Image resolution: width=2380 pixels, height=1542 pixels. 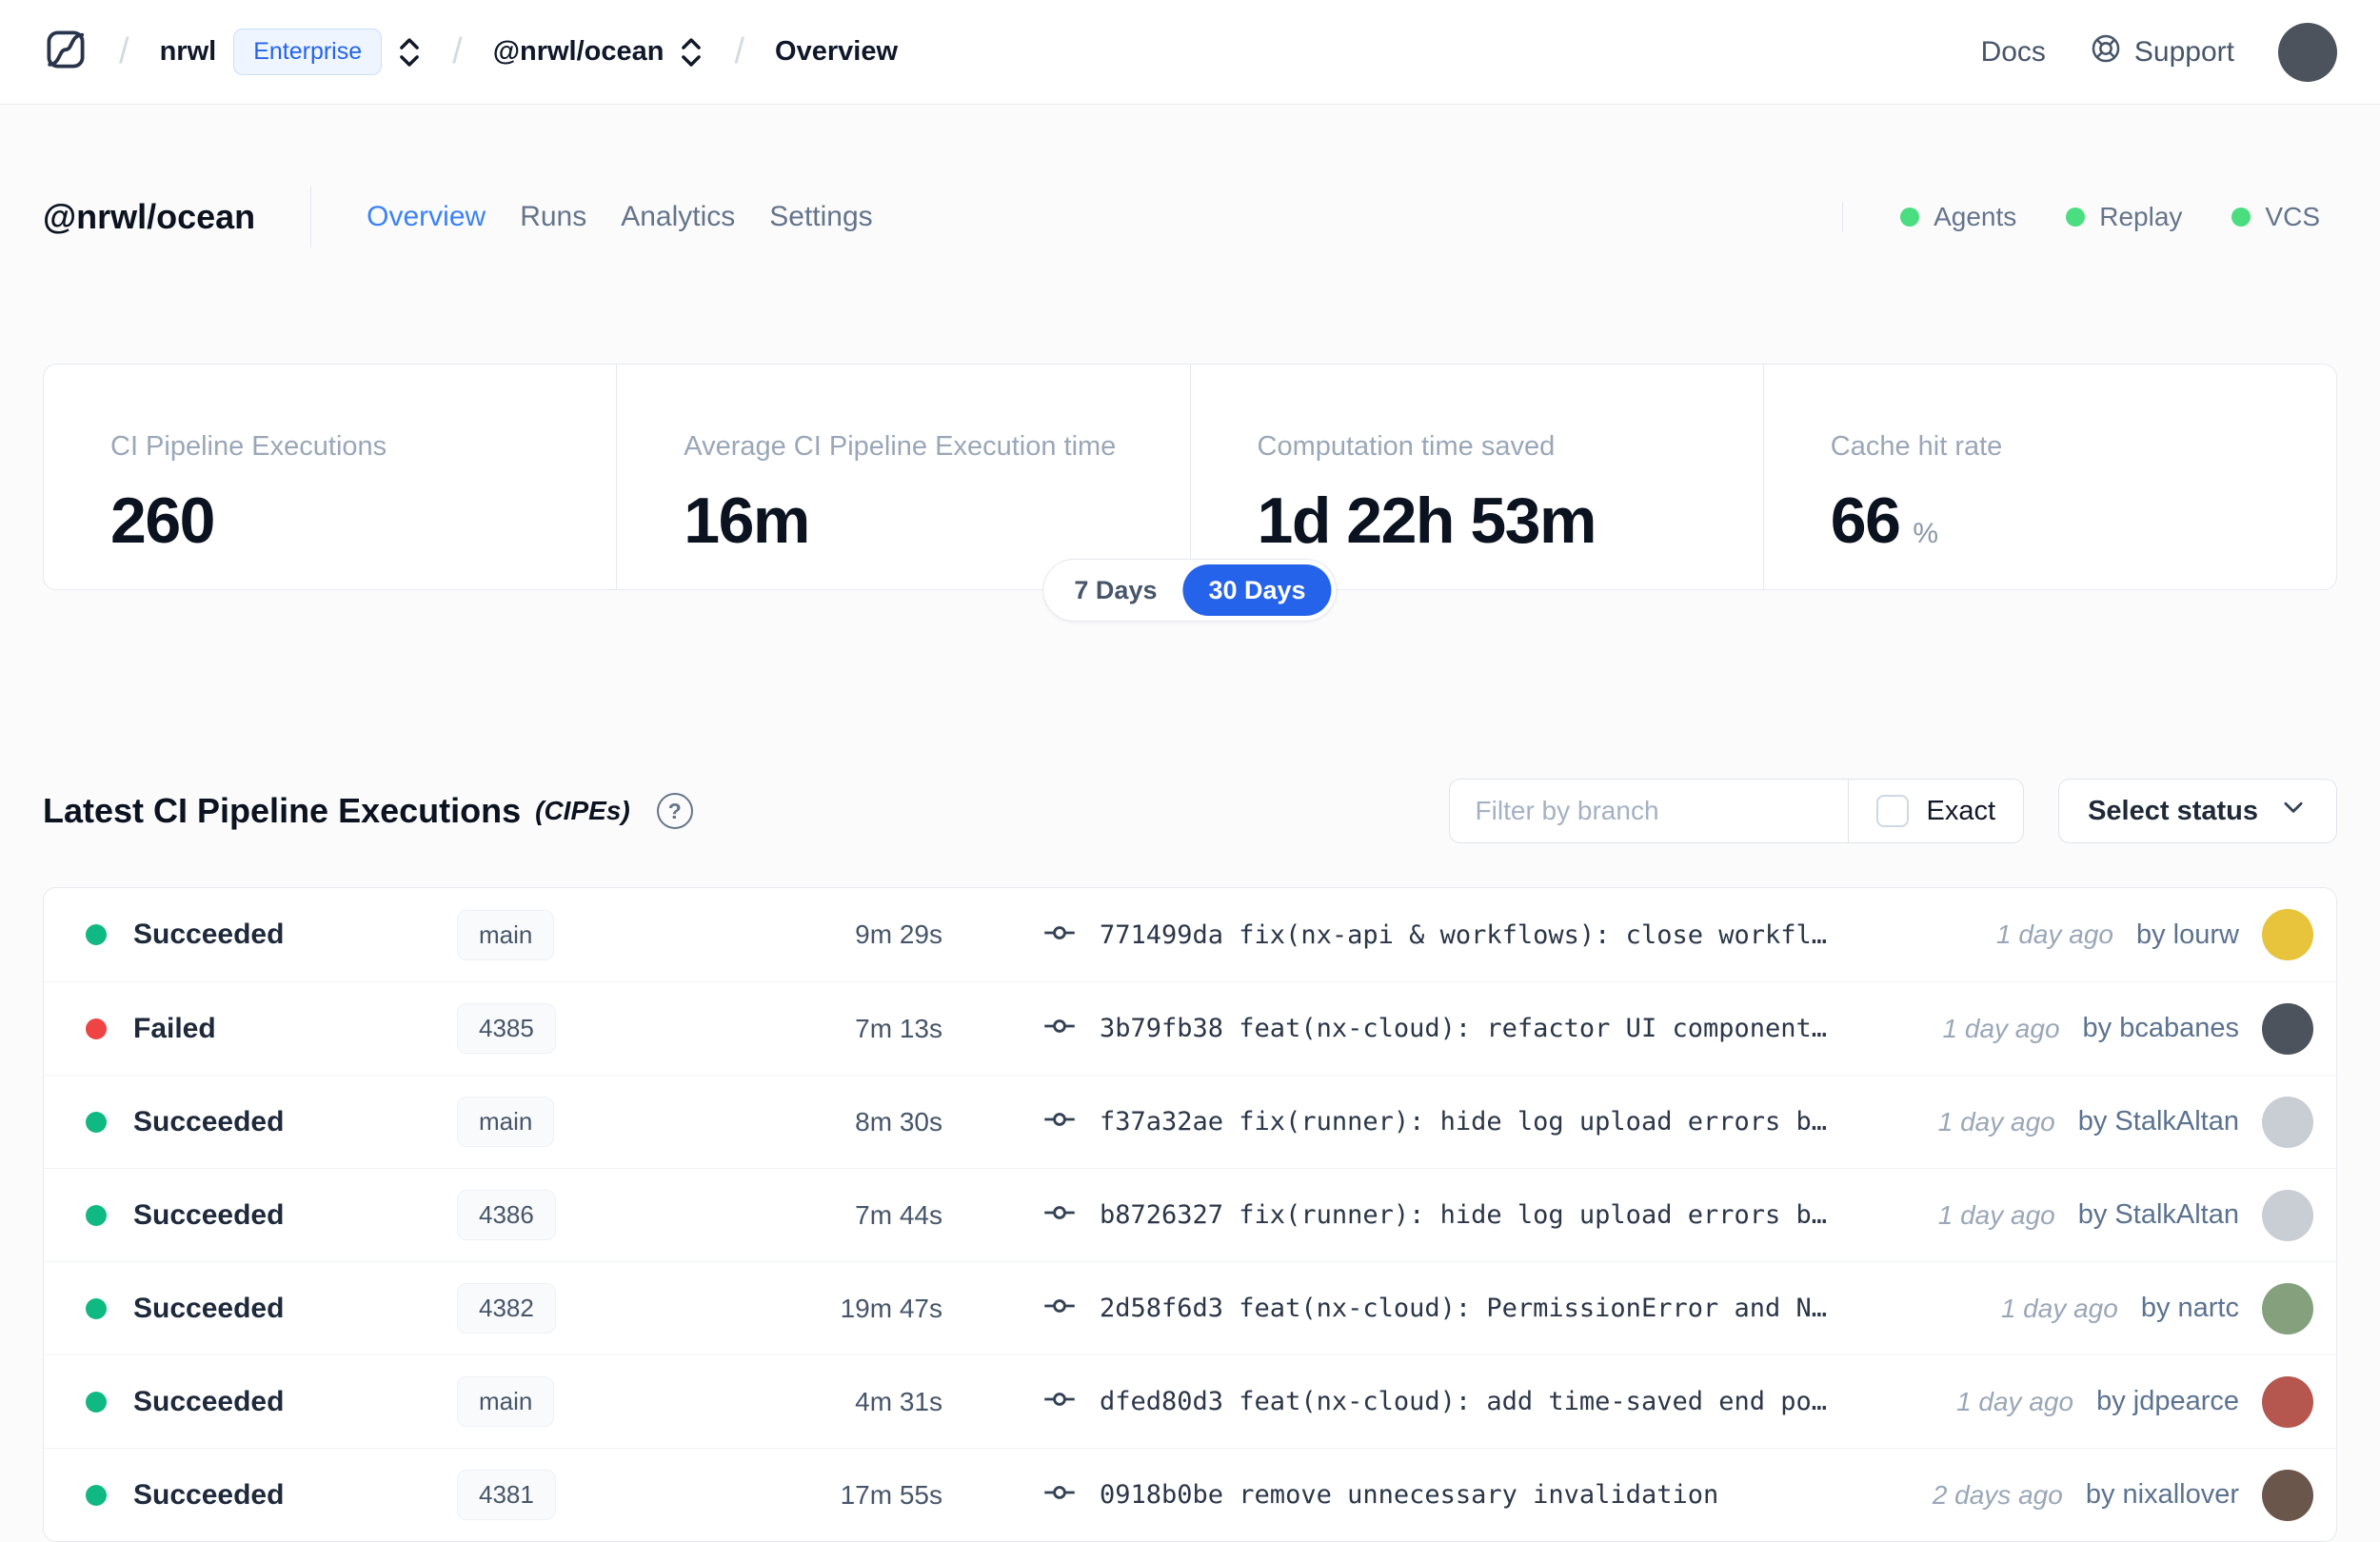 I want to click on duration: 7m 13s, so click(x=898, y=1028).